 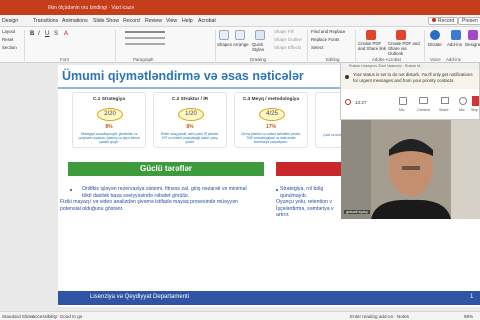 What do you see at coordinates (283, 215) in the screenshot?
I see `weakness-line: artırır.` at bounding box center [283, 215].